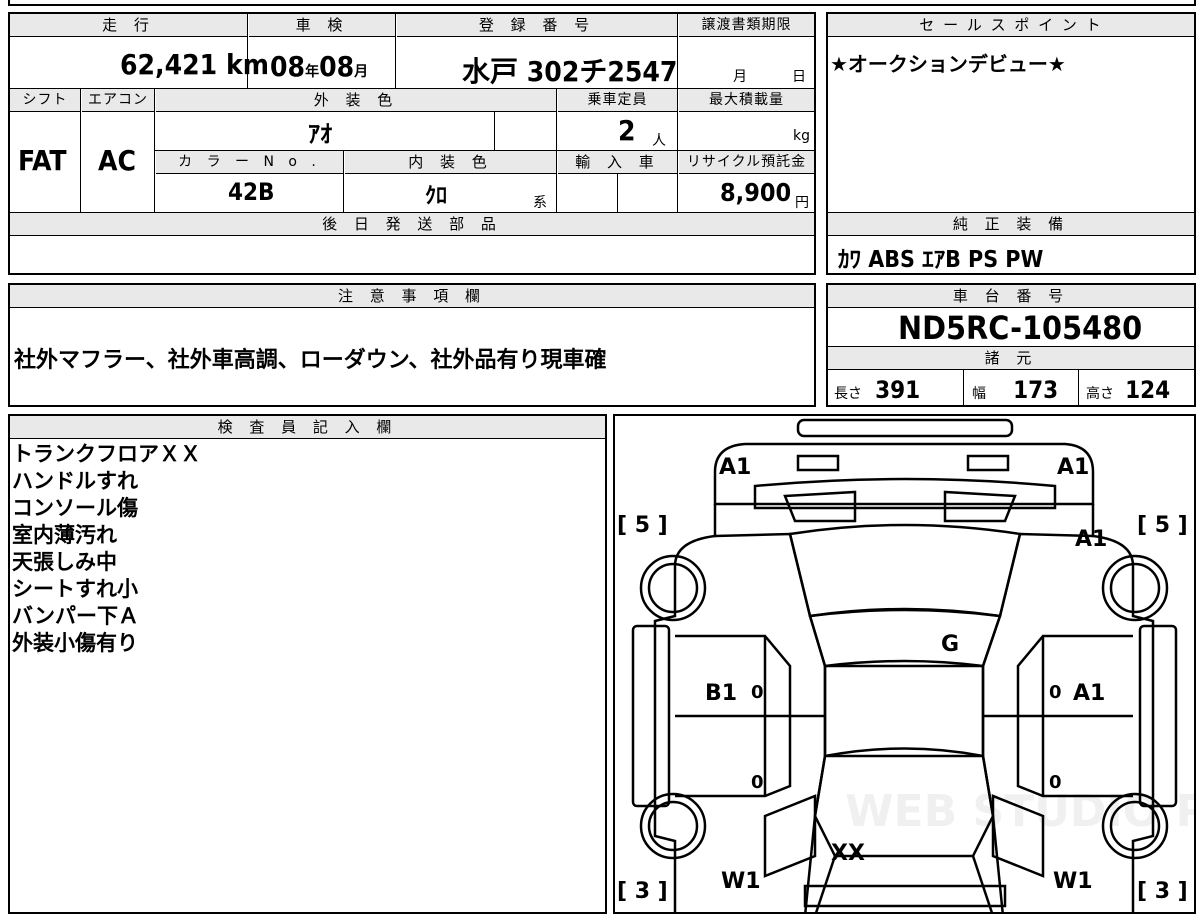  What do you see at coordinates (1089, 693) in the screenshot?
I see `mark-a1-mid-right: A1` at bounding box center [1089, 693].